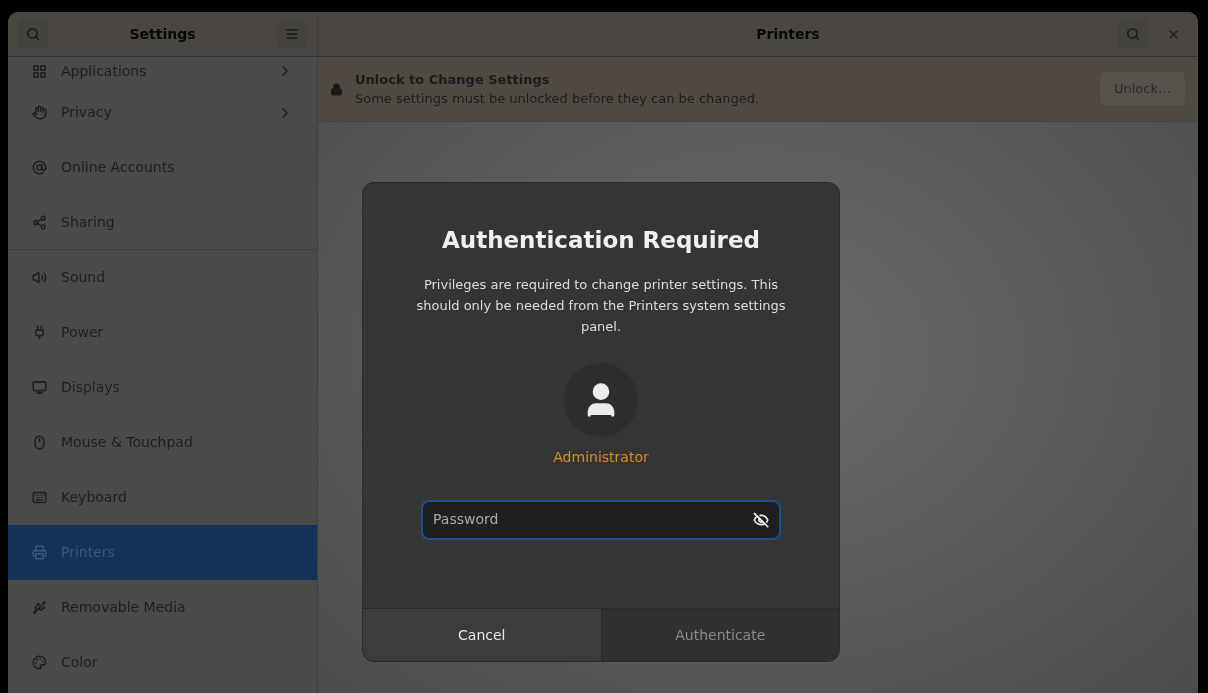 Image resolution: width=1208 pixels, height=693 pixels. I want to click on menu-button, so click(292, 34).